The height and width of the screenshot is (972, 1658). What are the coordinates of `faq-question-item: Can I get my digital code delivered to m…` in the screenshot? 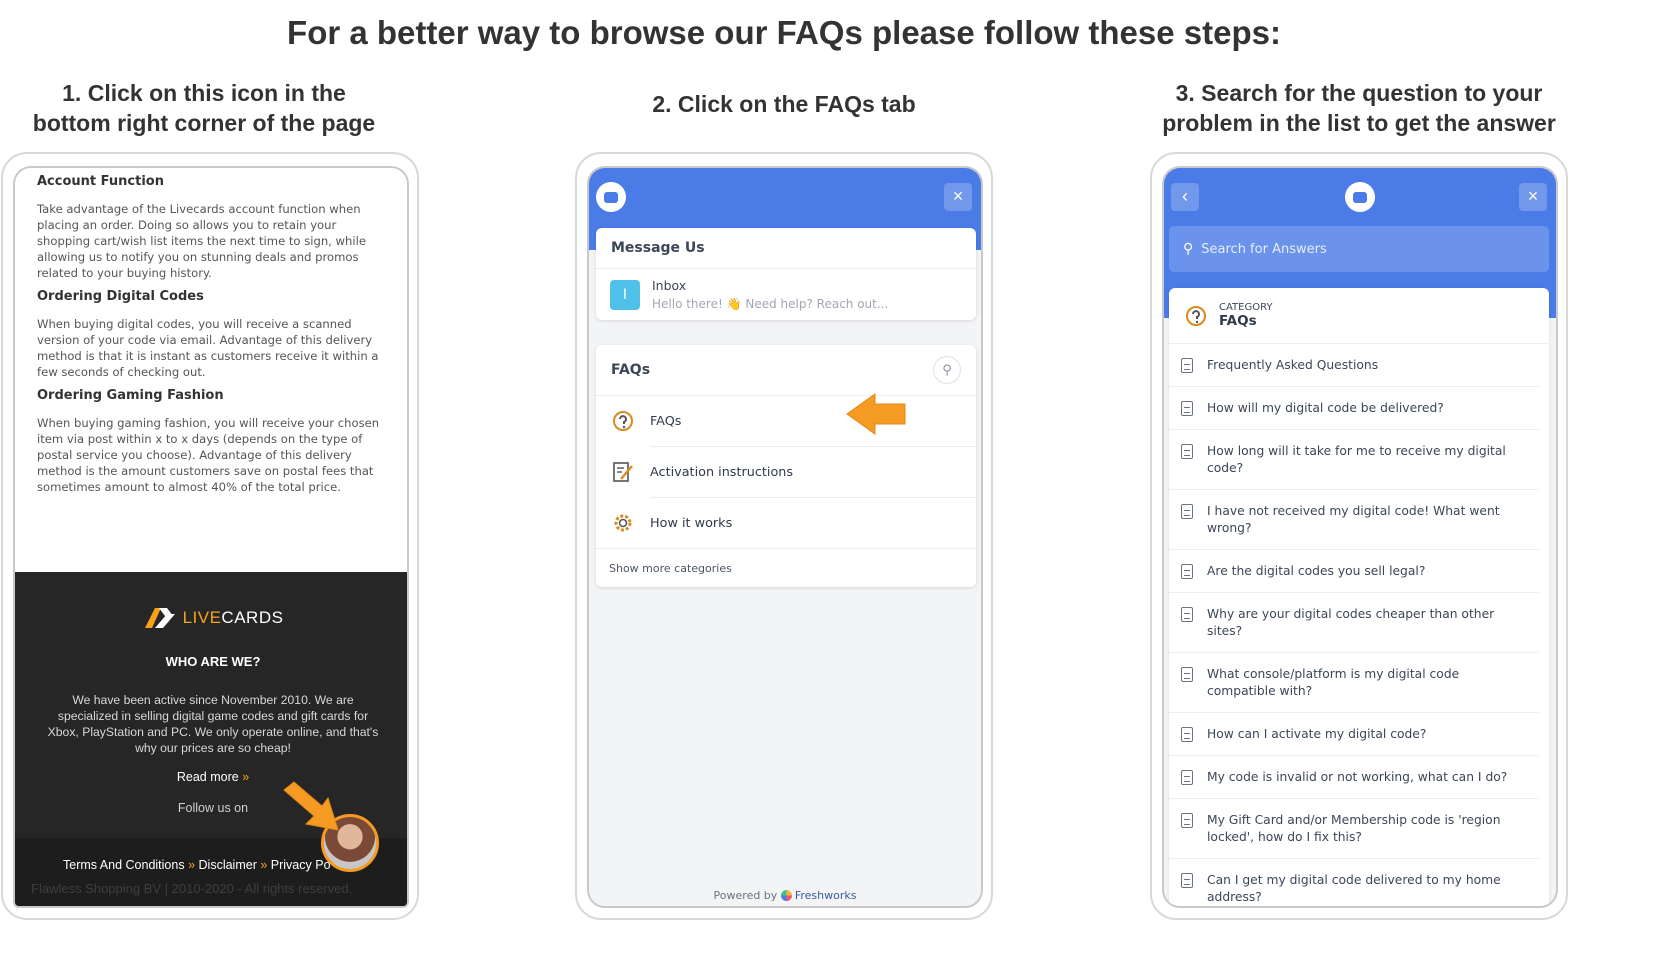 It's located at (1354, 882).